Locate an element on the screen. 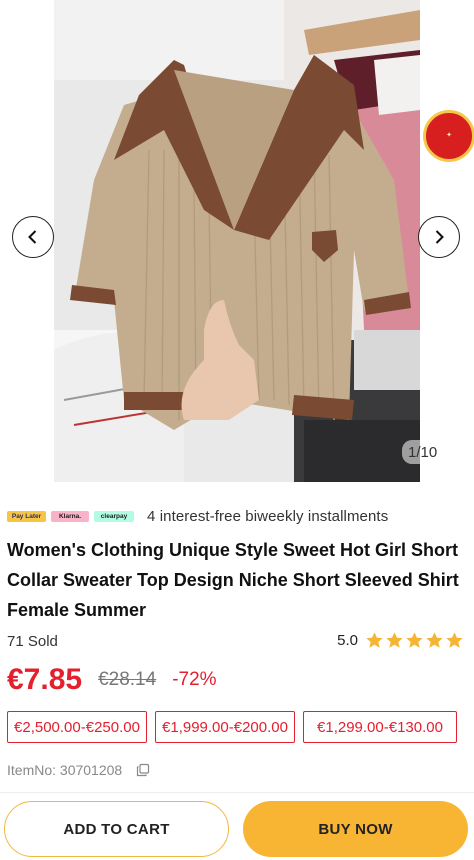 The height and width of the screenshot is (860, 474). paylater-logo: Pay Later is located at coordinates (26, 516).